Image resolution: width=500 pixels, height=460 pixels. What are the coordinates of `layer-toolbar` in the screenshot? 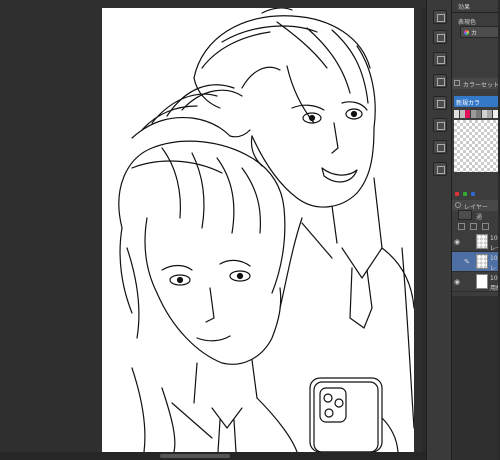 It's located at (476, 227).